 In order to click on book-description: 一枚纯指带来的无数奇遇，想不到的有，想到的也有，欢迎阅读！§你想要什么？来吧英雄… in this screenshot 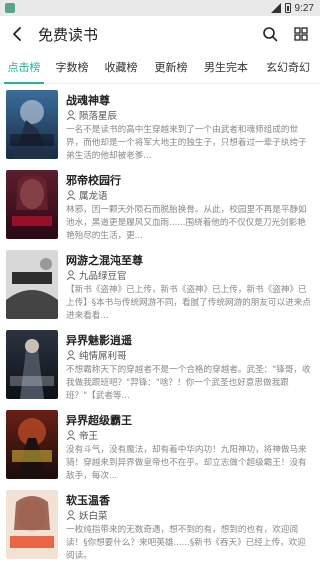, I will do `click(186, 543)`.